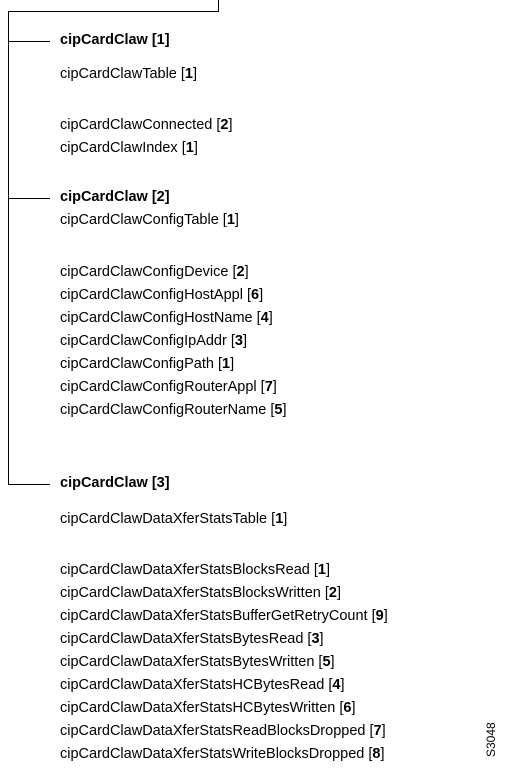 Image resolution: width=516 pixels, height=781 pixels. What do you see at coordinates (195, 570) in the screenshot?
I see `object-entry: cipCardClawDataXferStatsBlocksRead [1]` at bounding box center [195, 570].